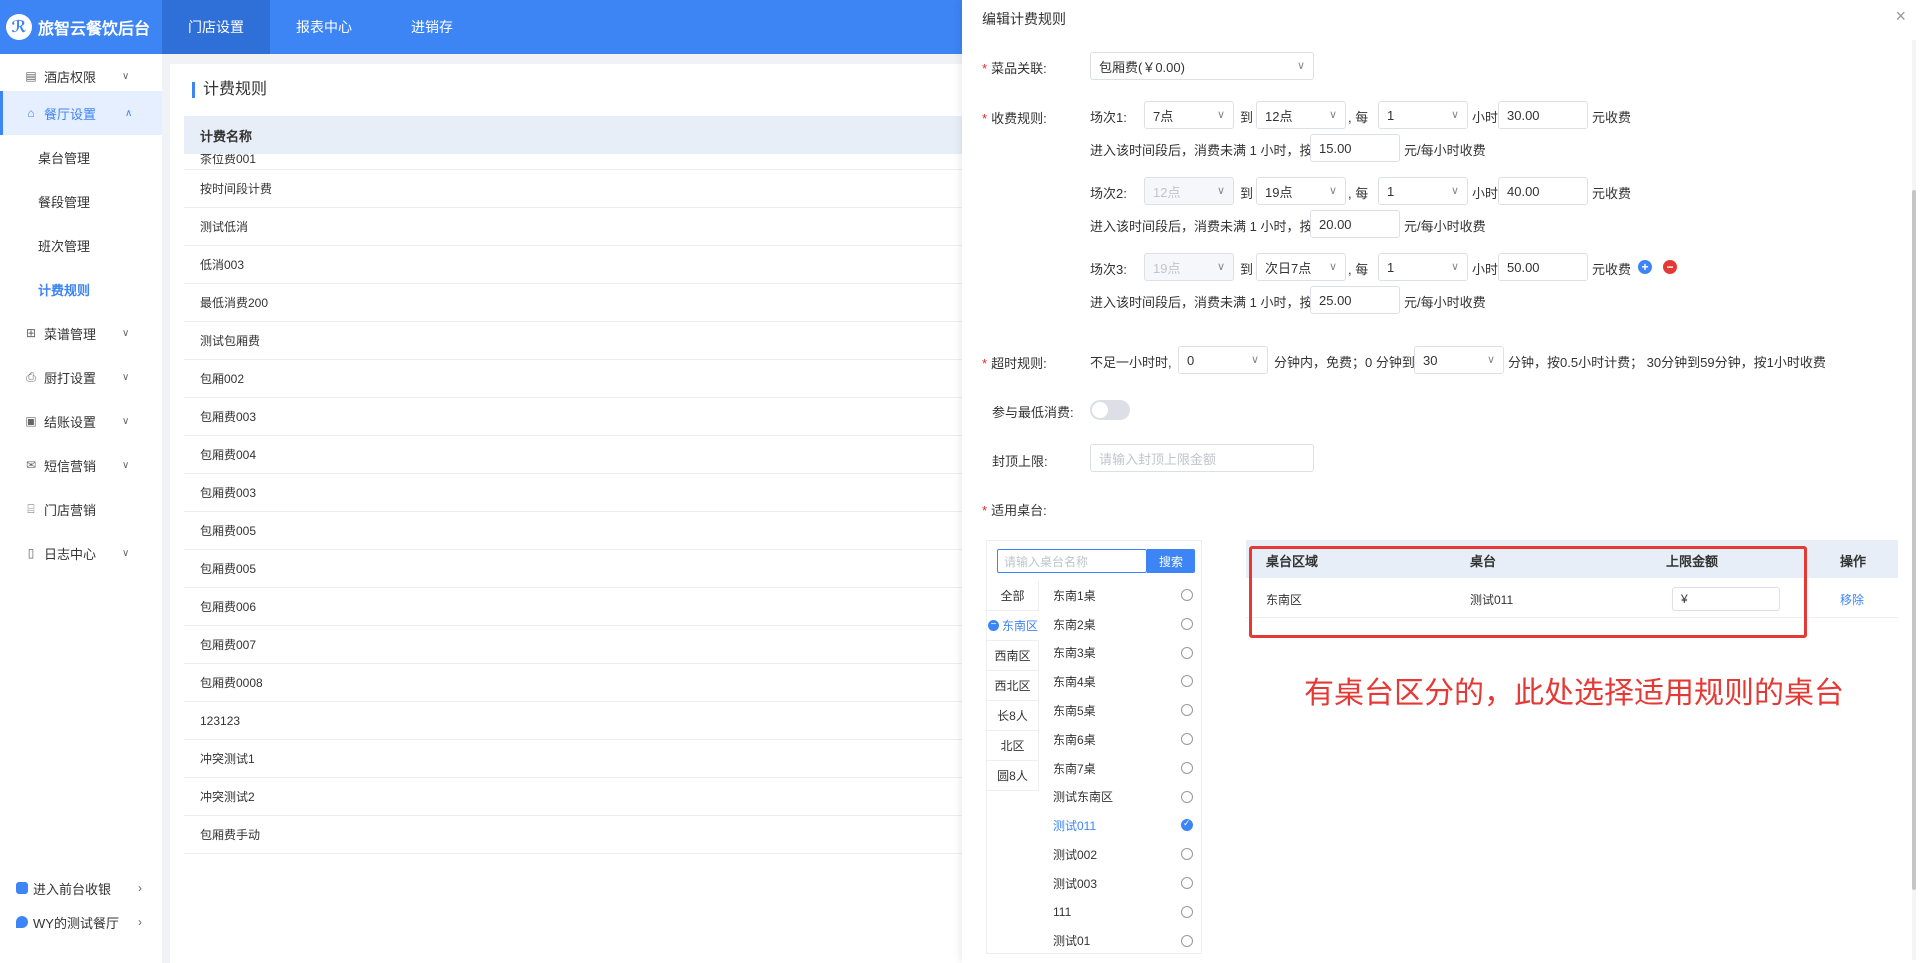  I want to click on sidebar-item-kitchen-print: ⎙ 厨打设置 ∨, so click(81, 377).